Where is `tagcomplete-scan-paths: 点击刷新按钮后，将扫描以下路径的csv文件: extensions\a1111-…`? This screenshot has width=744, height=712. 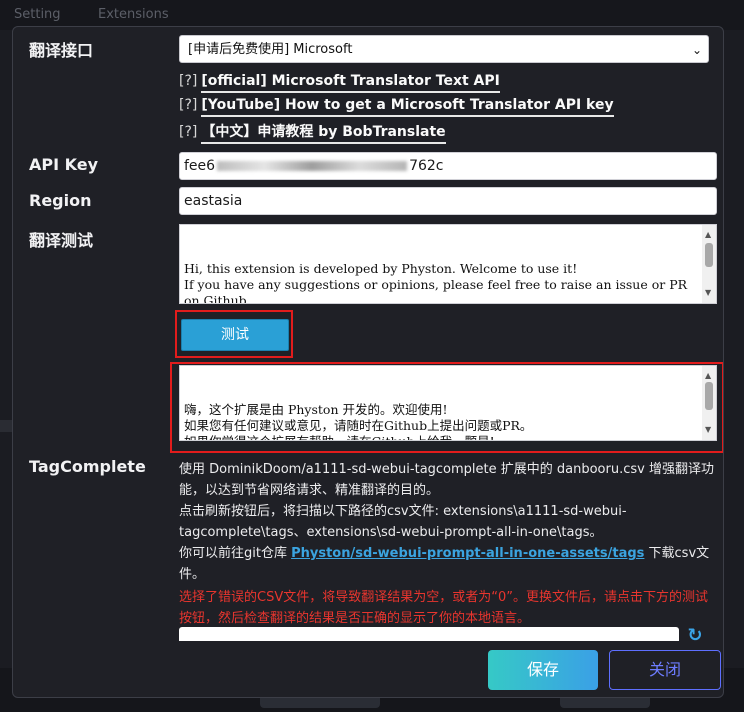 tagcomplete-scan-paths: 点击刷新按钮后，将扫描以下路径的csv文件: extensions\a1111-… is located at coordinates (403, 522).